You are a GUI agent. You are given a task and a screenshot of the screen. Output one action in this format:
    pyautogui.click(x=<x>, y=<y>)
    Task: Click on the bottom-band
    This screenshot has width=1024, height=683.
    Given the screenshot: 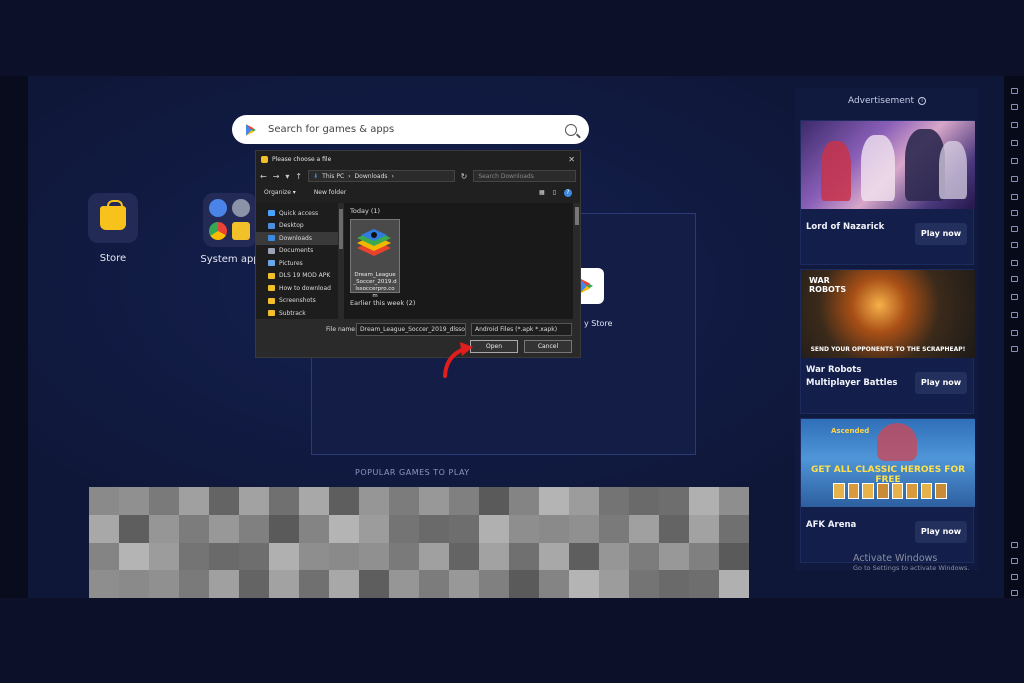 What is the action you would take?
    pyautogui.click(x=512, y=640)
    